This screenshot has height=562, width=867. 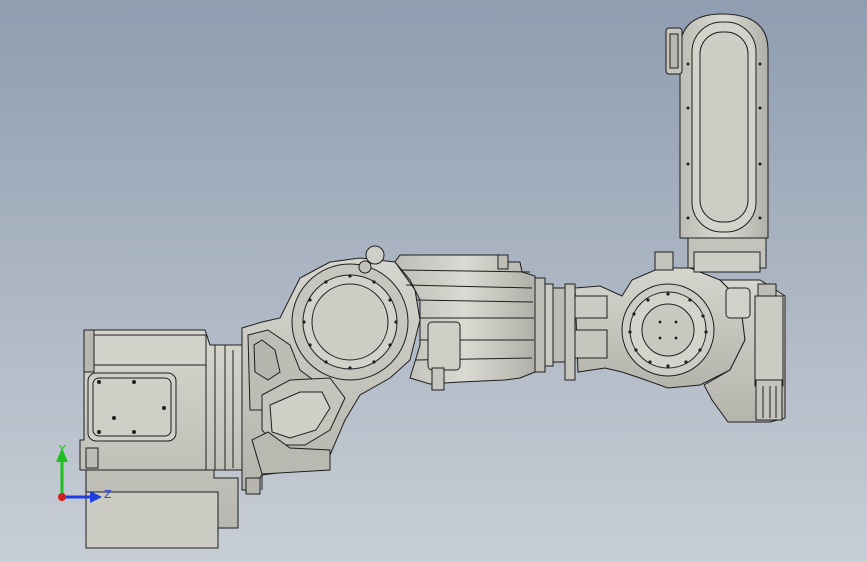 What do you see at coordinates (62, 497) in the screenshot?
I see `triad-x-axis` at bounding box center [62, 497].